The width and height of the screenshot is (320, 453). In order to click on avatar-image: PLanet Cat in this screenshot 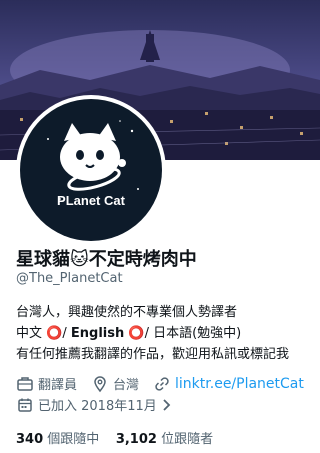, I will do `click(91, 170)`.